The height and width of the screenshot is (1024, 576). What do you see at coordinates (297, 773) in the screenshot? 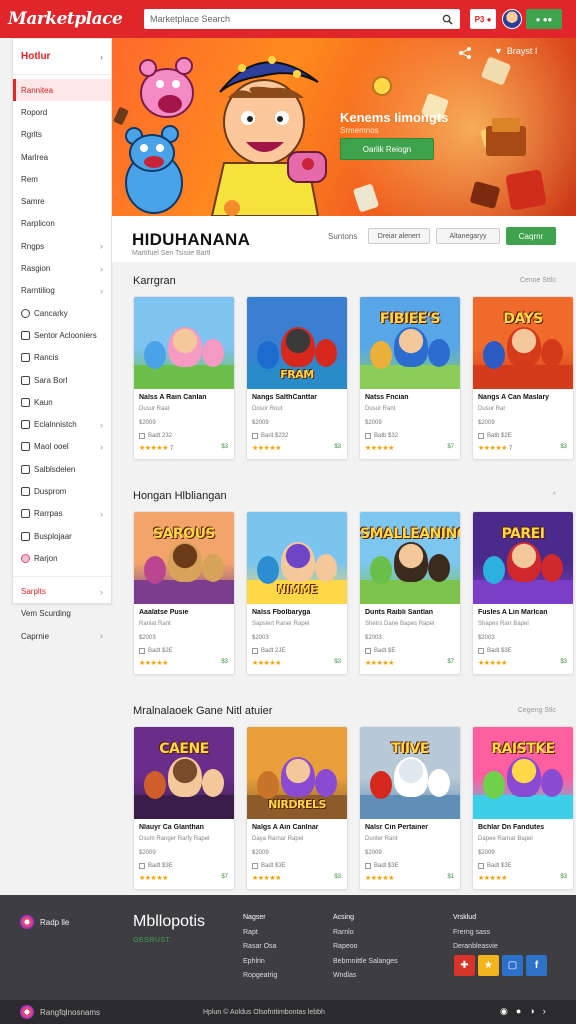
I see `game-thumbnail: NIRDRELS` at bounding box center [297, 773].